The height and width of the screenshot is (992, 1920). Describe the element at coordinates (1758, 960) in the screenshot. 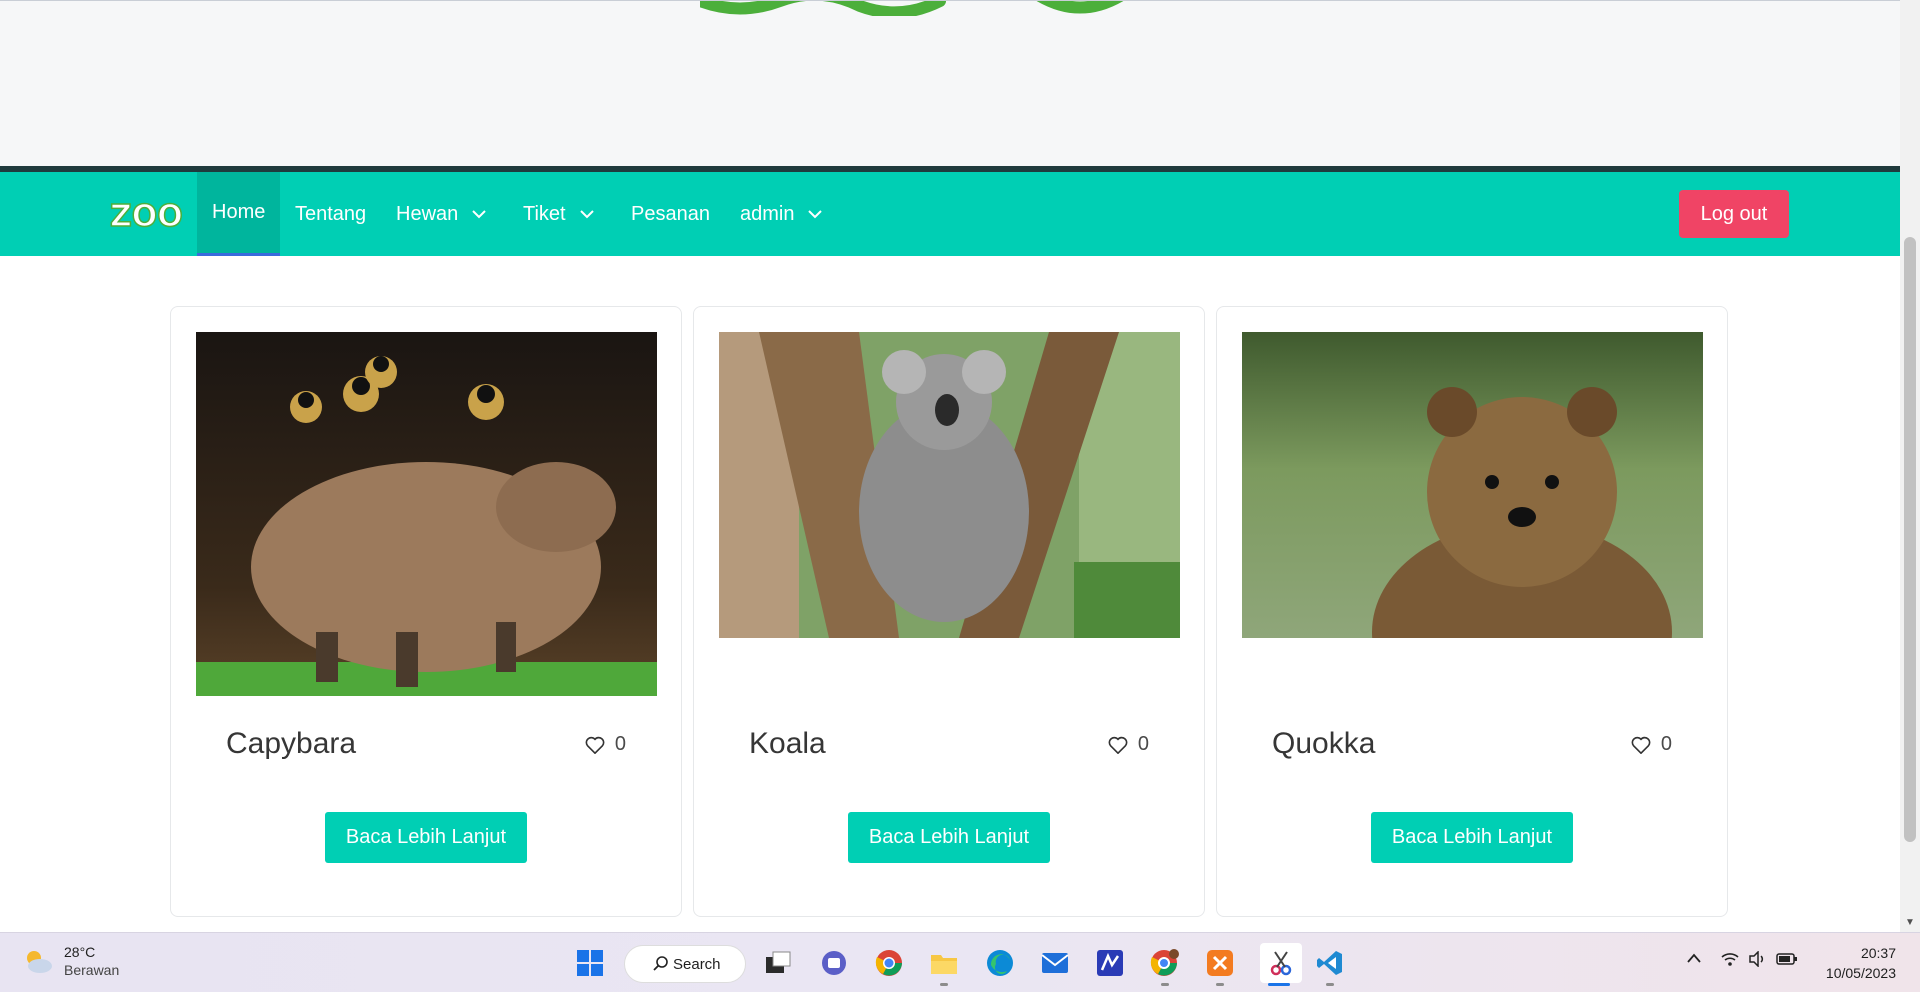

I see `volume-icon` at that location.